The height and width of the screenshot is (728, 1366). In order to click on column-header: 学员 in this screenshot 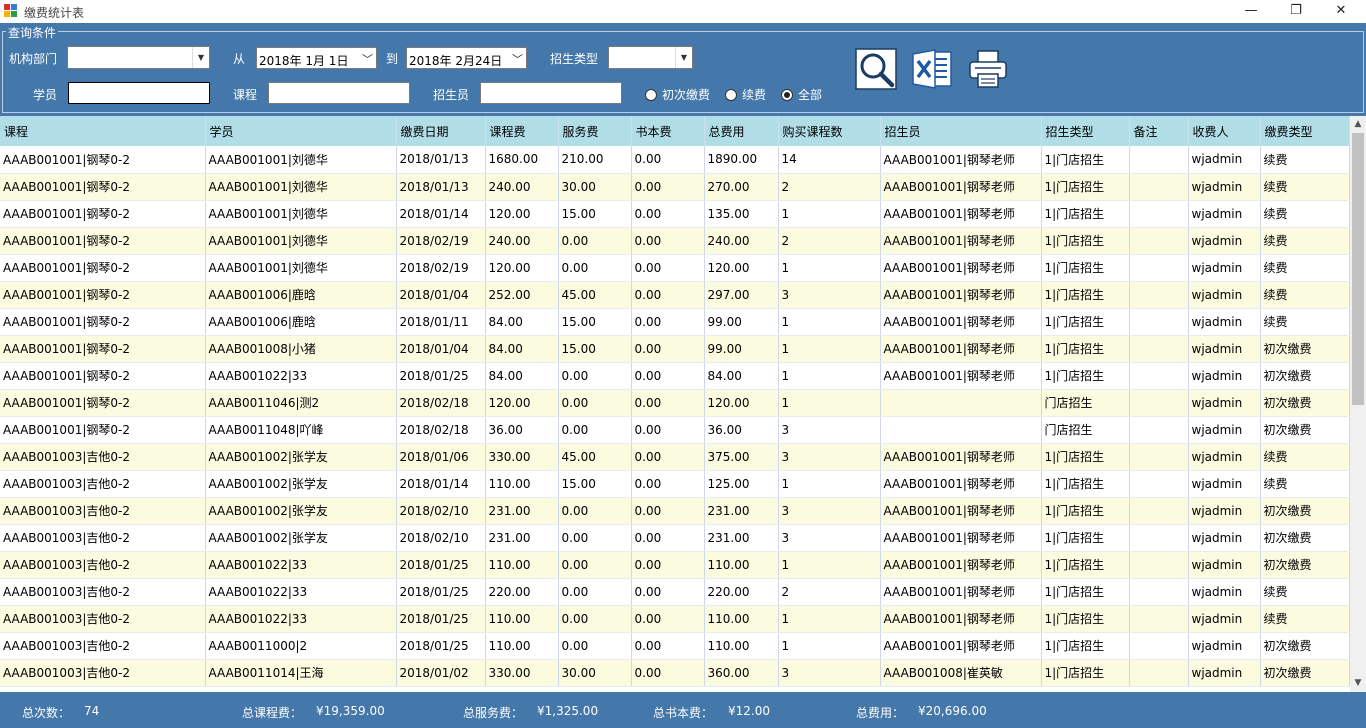, I will do `click(301, 131)`.